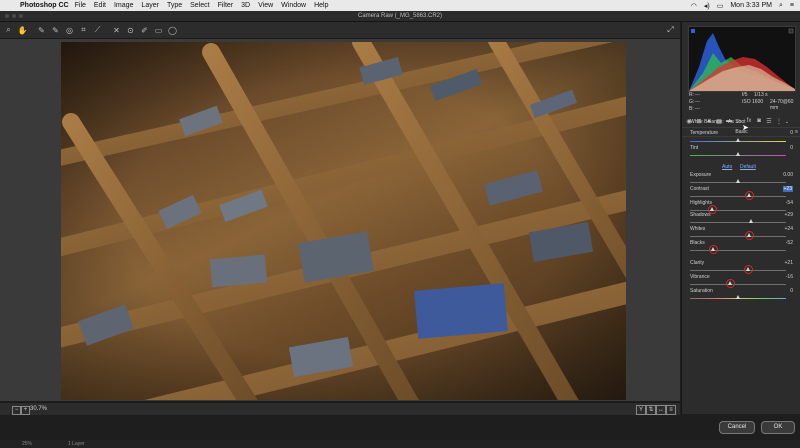 The height and width of the screenshot is (448, 800). Describe the element at coordinates (789, 277) in the screenshot. I see `slider-value-vibrance: -16` at that location.